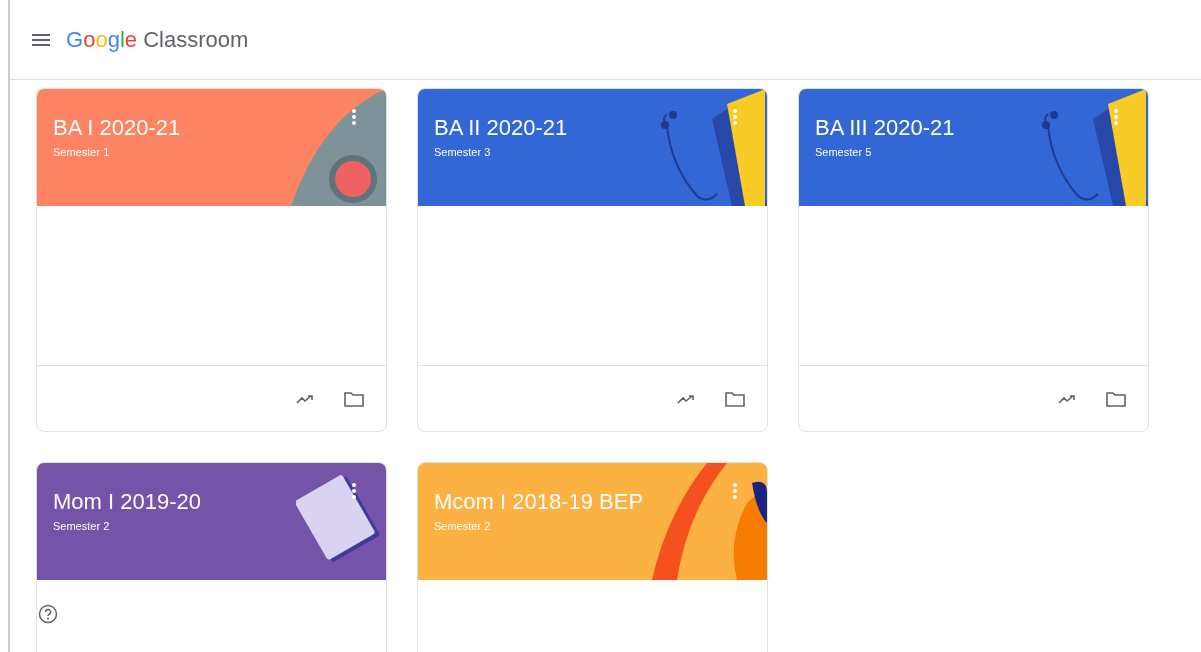 This screenshot has width=1201, height=652. I want to click on app-logo: Google Classroom, so click(157, 39).